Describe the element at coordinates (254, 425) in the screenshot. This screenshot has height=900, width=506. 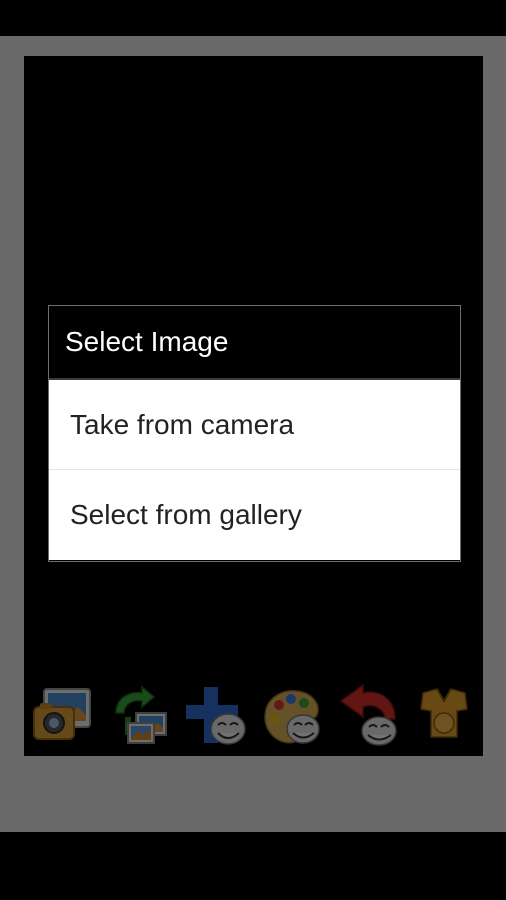
I see `take-from-camera-option: Take from camera` at that location.